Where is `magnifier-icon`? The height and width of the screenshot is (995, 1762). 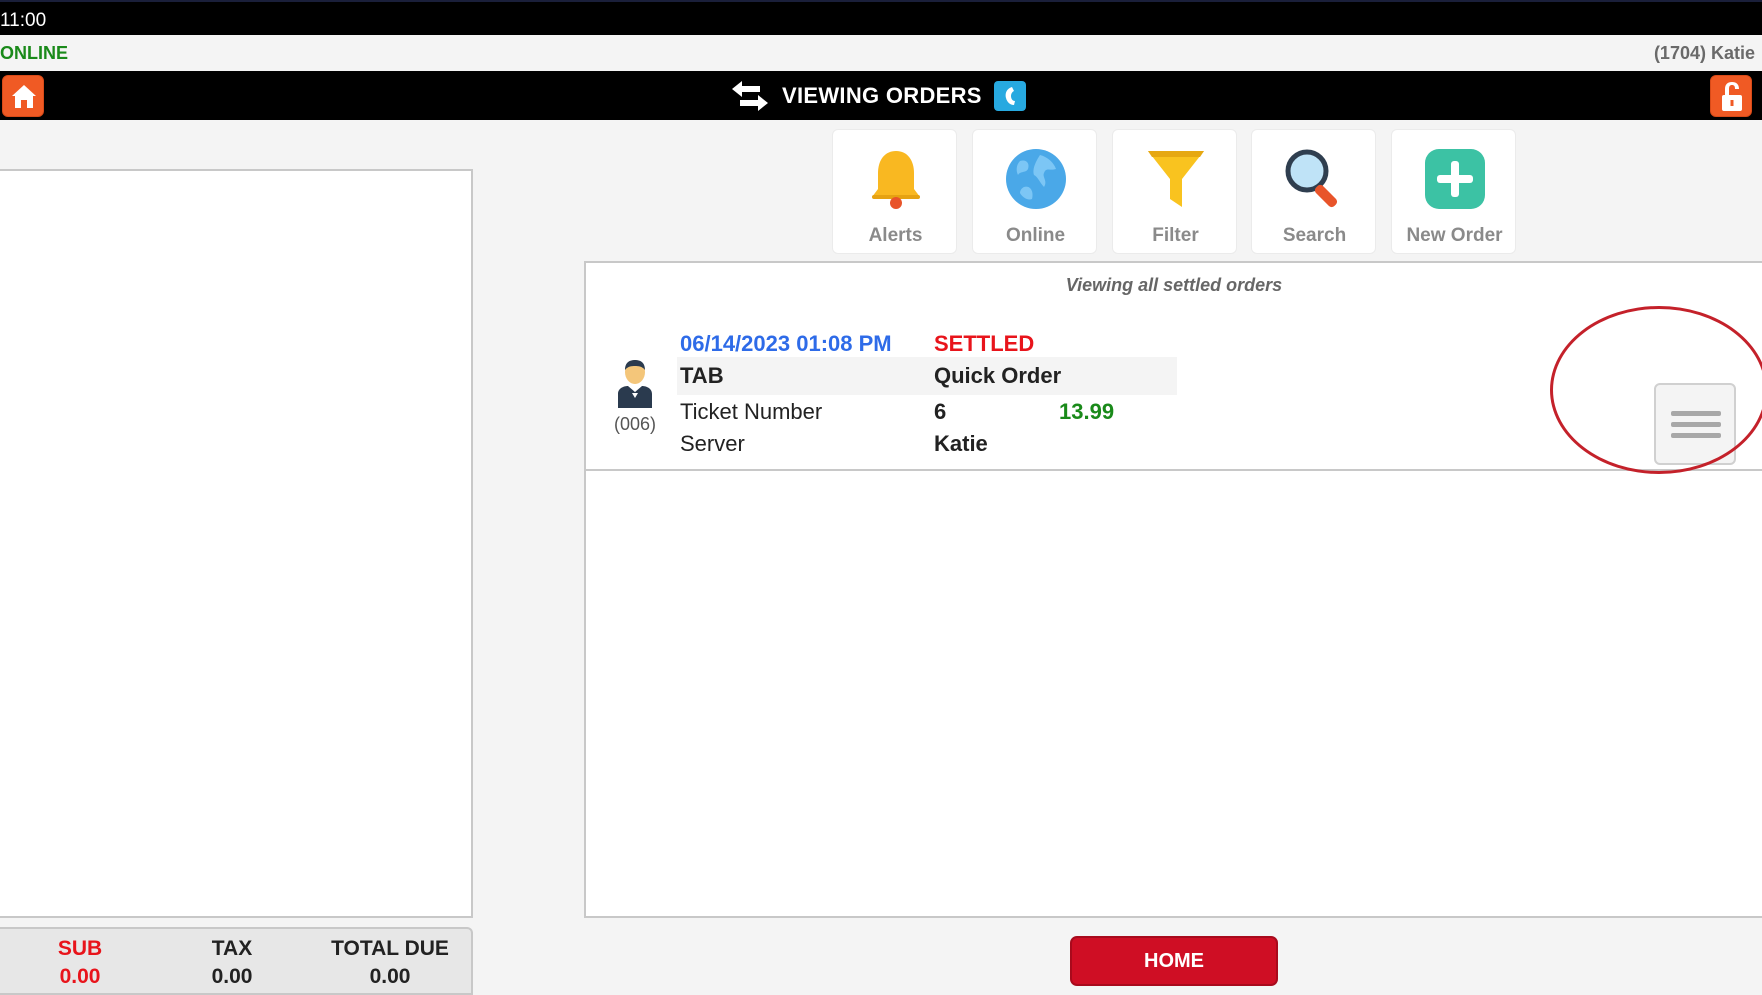 magnifier-icon is located at coordinates (1311, 178).